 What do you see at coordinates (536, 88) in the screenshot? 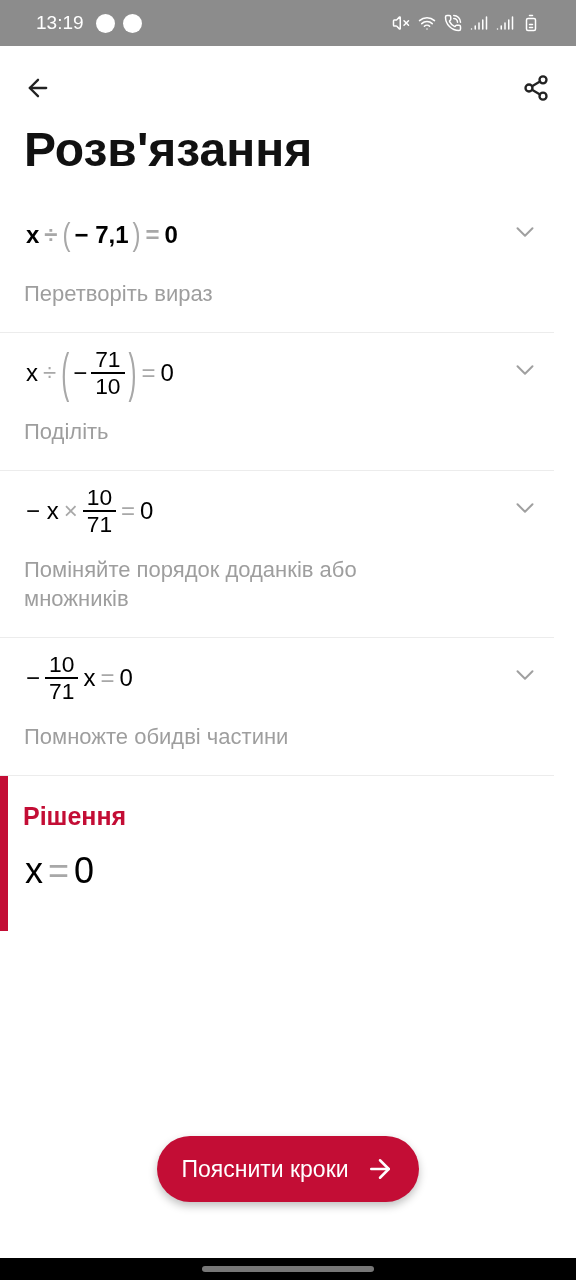
I see `share-button` at bounding box center [536, 88].